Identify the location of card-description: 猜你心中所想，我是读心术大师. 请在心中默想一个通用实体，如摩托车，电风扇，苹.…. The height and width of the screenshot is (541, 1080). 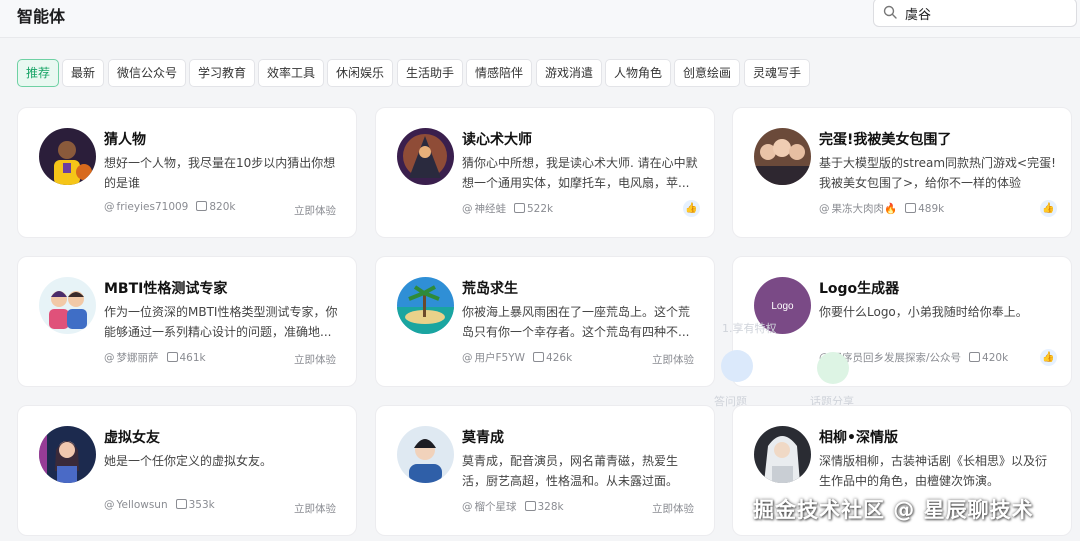
(580, 173).